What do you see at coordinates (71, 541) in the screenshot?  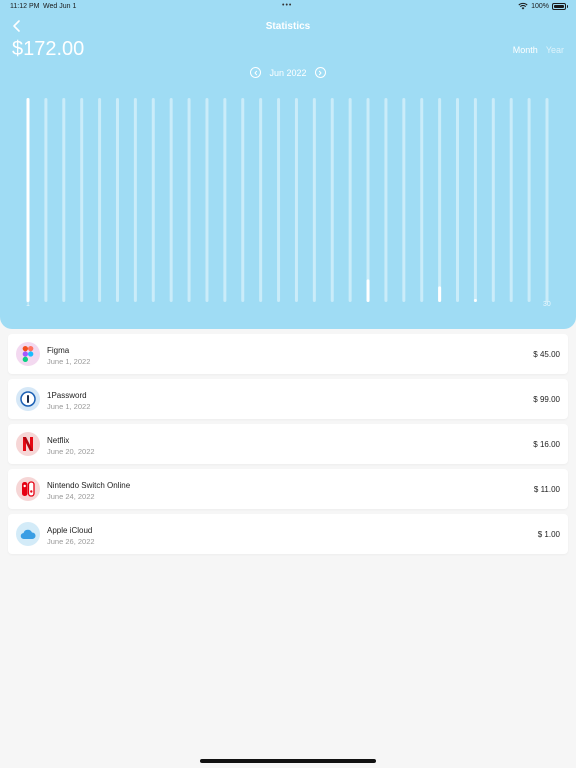 I see `transaction-date: June 26, 2022` at bounding box center [71, 541].